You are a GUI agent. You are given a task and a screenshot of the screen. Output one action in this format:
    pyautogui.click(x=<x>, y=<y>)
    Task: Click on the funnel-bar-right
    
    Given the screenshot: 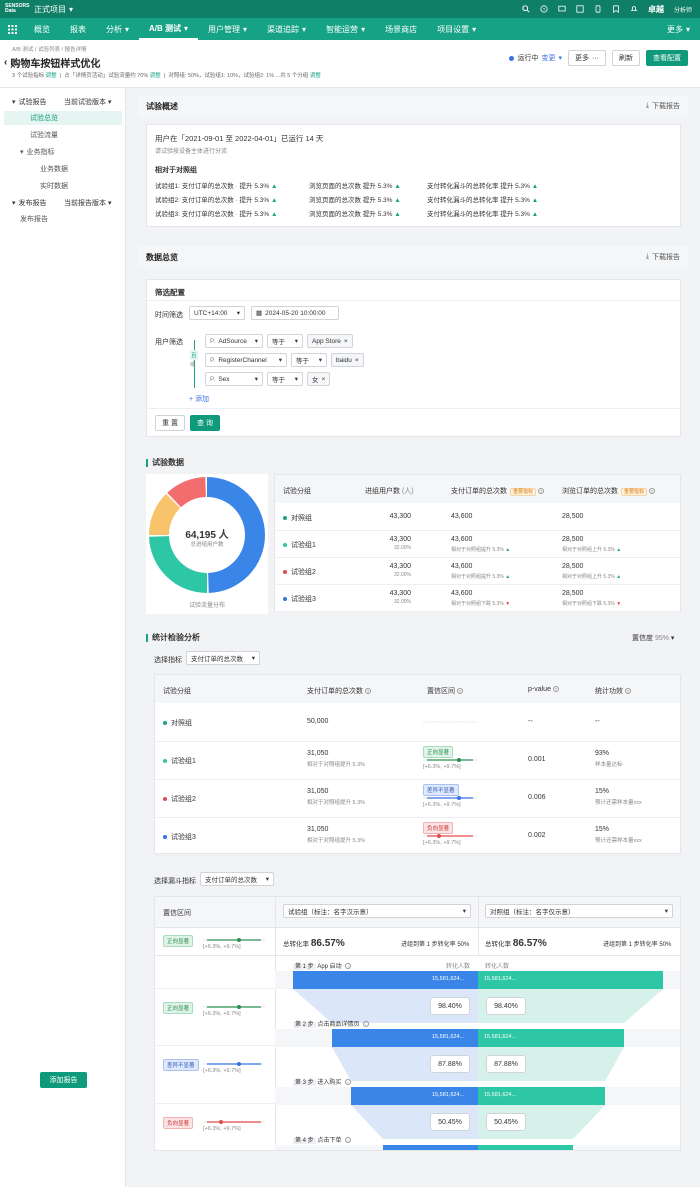 What is the action you would take?
    pyautogui.click(x=525, y=1147)
    